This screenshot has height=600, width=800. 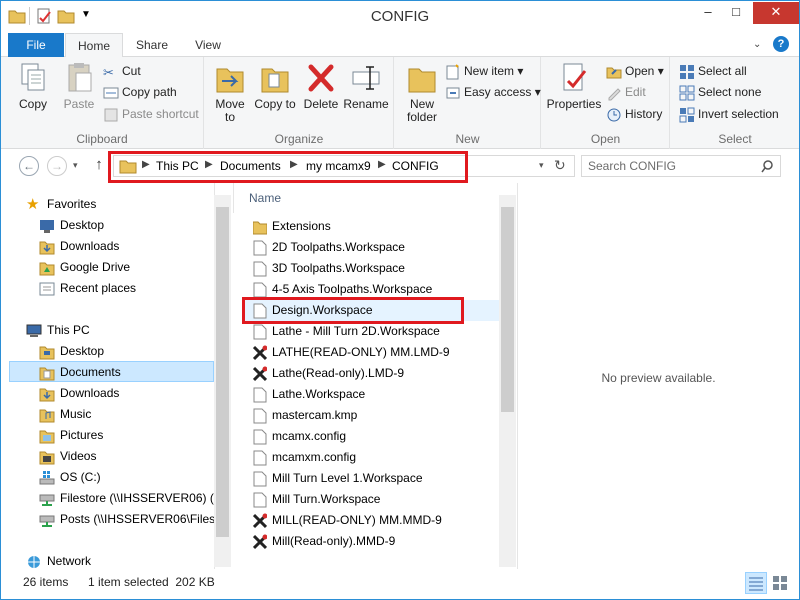 I want to click on close-button: ✕, so click(x=776, y=13).